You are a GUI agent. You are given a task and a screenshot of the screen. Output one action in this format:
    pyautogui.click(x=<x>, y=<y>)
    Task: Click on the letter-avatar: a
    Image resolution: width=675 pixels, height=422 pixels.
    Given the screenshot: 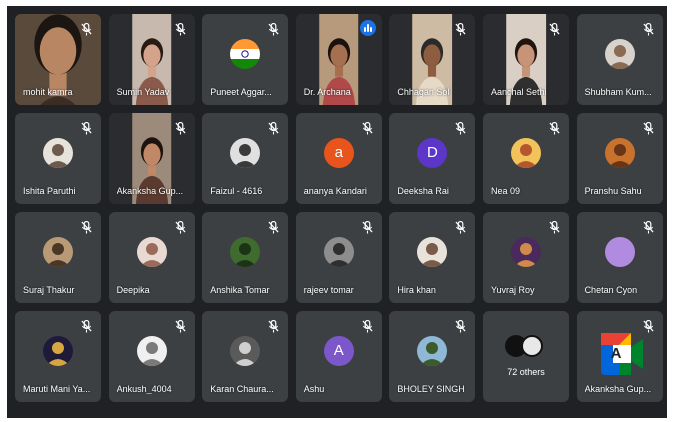 What is the action you would take?
    pyautogui.click(x=338, y=153)
    